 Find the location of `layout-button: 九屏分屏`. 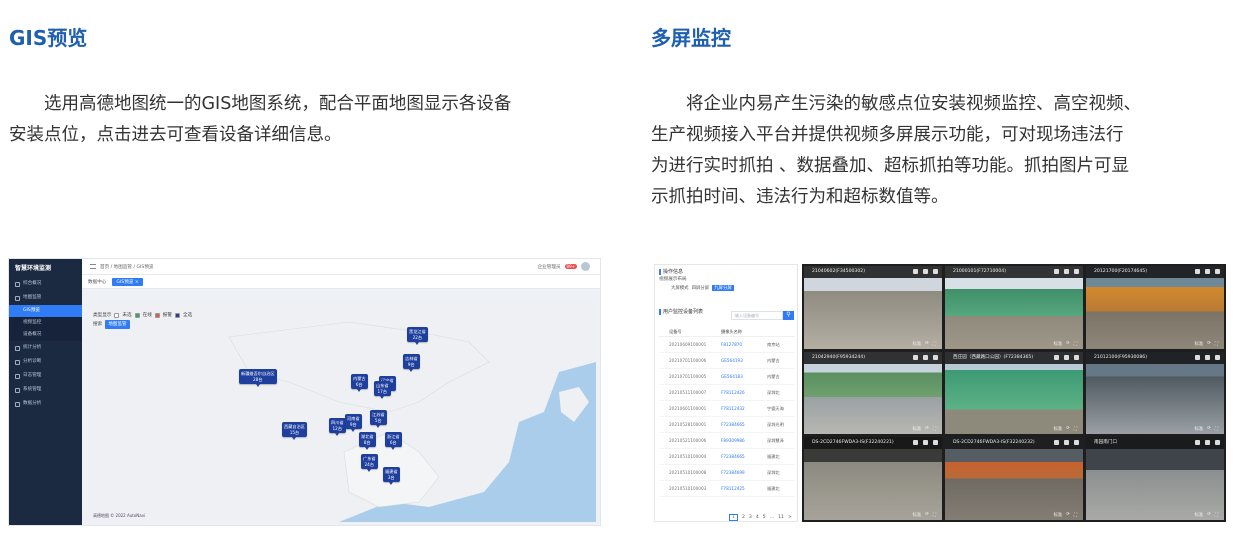

layout-button: 九屏分屏 is located at coordinates (723, 288).